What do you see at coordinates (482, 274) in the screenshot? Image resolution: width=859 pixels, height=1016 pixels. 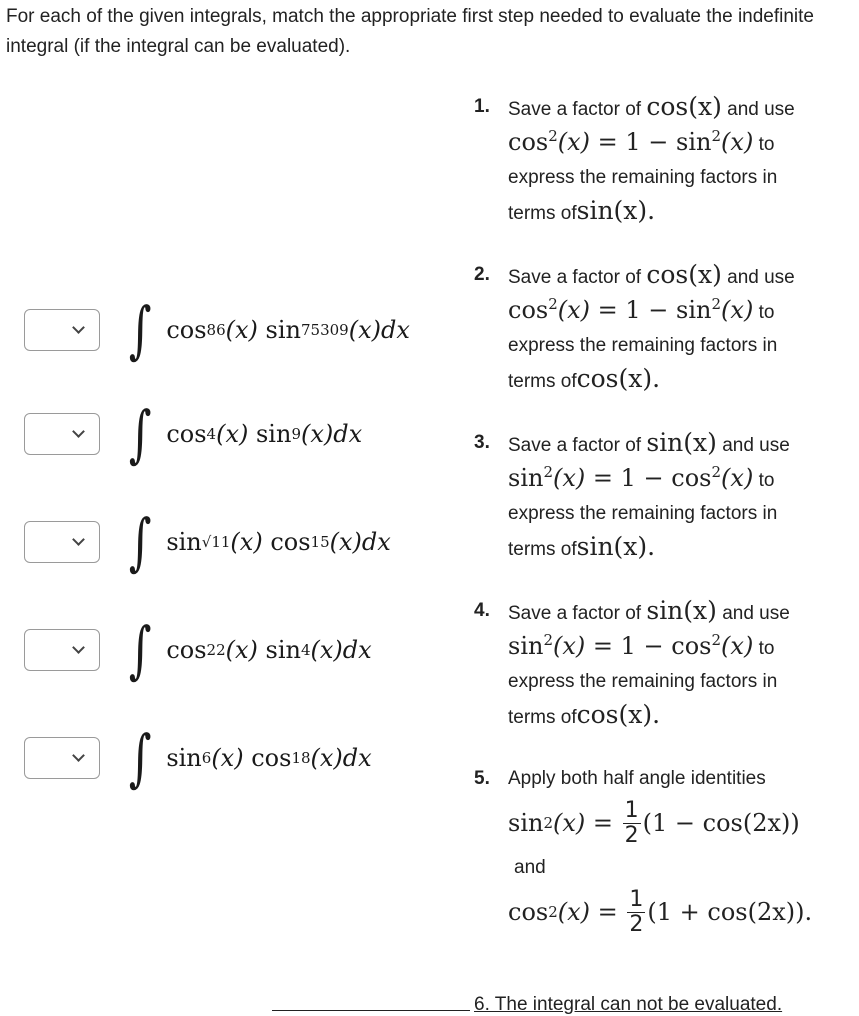 I see `option-number: 2.` at bounding box center [482, 274].